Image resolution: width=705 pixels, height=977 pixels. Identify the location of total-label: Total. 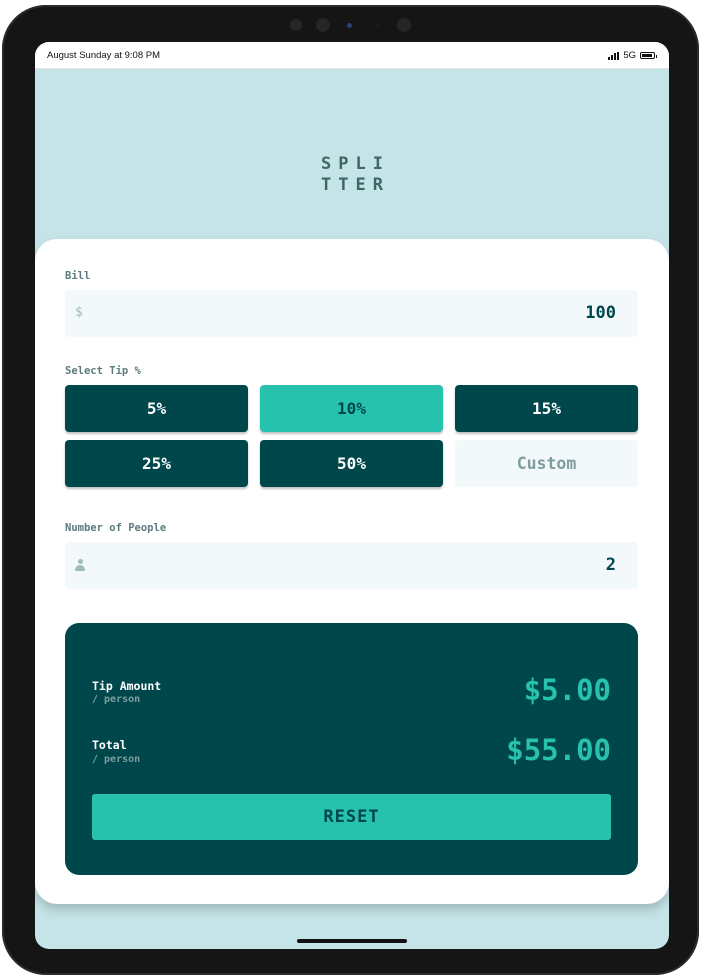
(109, 745).